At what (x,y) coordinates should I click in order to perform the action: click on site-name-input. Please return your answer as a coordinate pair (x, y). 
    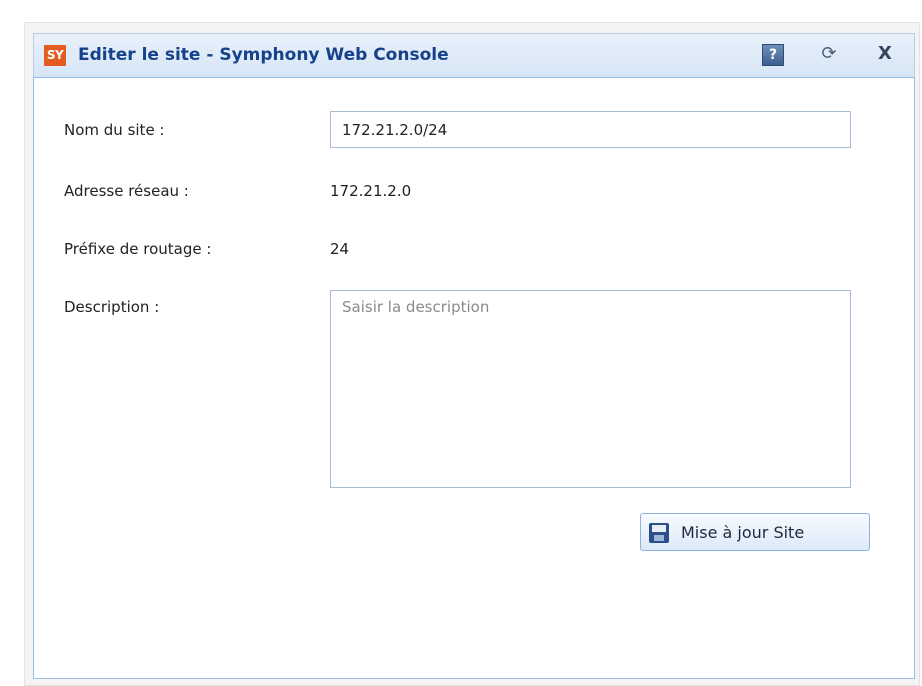
    Looking at the image, I should click on (590, 129).